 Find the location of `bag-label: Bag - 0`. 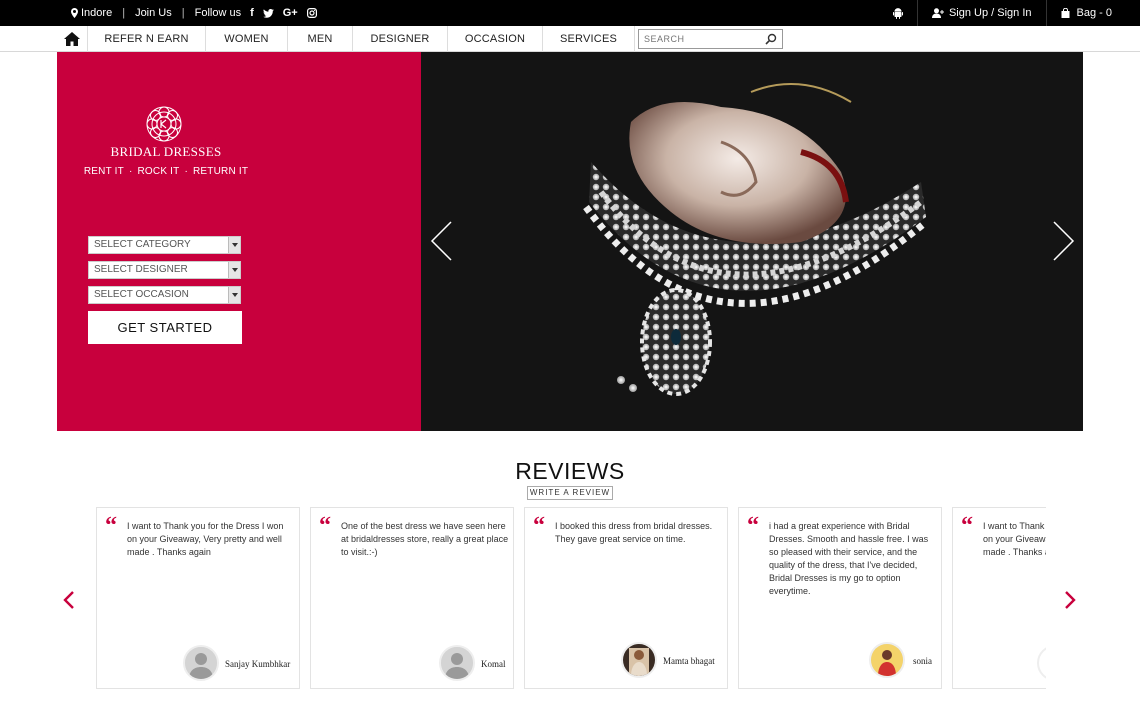

bag-label: Bag - 0 is located at coordinates (1094, 13).